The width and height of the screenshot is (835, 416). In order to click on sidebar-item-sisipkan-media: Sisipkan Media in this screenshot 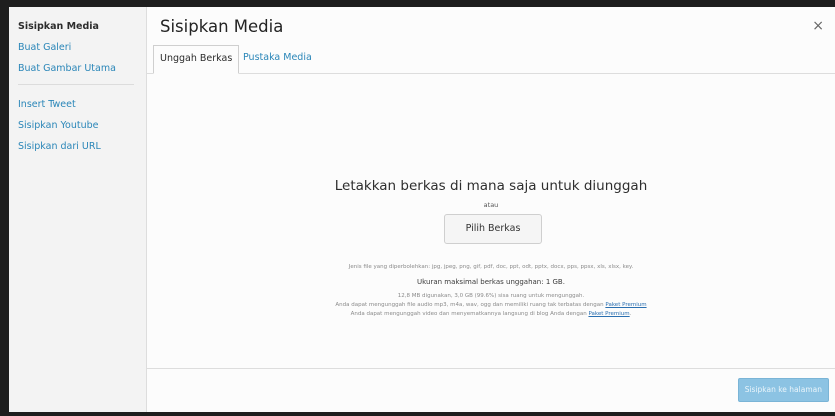, I will do `click(77, 27)`.